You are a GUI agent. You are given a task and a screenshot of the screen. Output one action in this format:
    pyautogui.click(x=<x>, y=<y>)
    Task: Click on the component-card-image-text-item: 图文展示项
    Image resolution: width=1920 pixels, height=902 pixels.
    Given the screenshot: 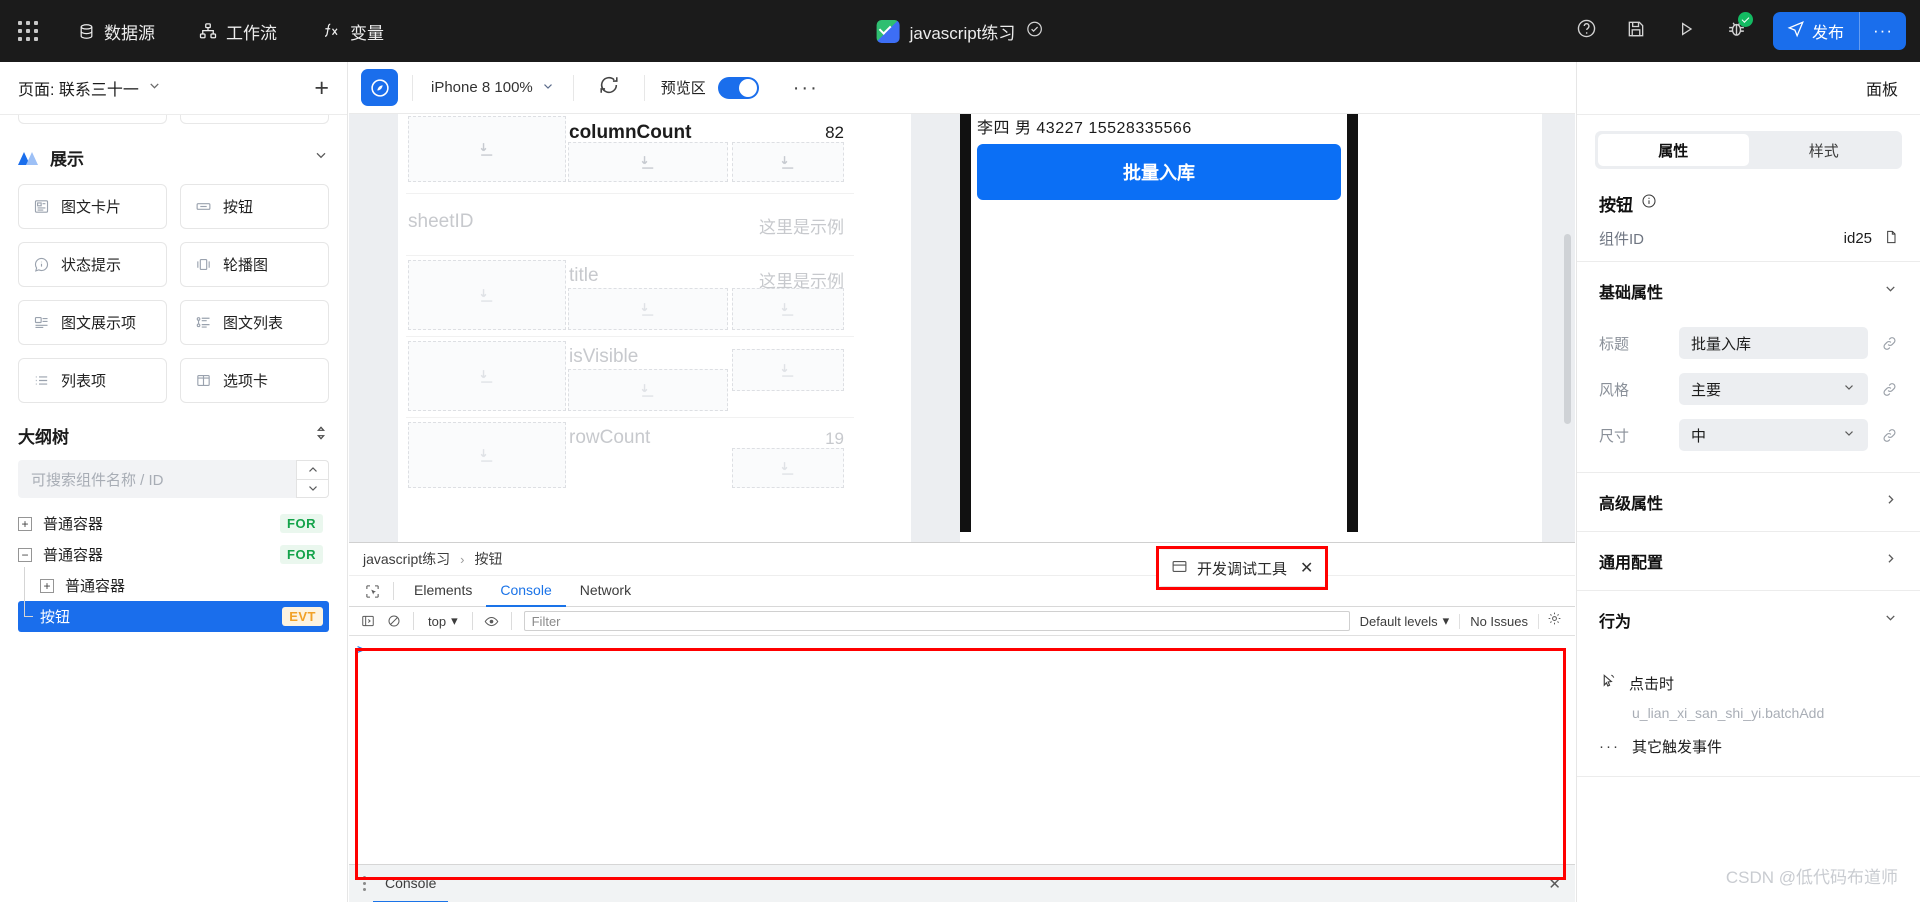 What is the action you would take?
    pyautogui.click(x=92, y=322)
    